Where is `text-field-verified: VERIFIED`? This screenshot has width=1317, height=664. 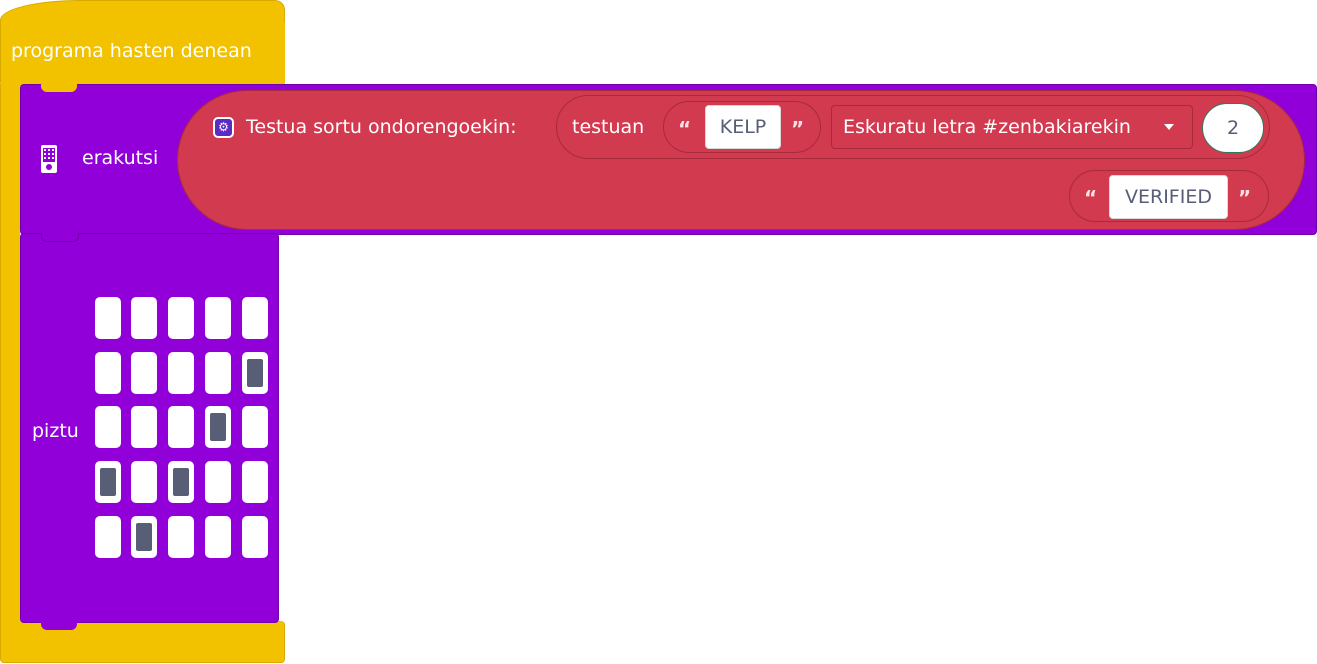 text-field-verified: VERIFIED is located at coordinates (1168, 197).